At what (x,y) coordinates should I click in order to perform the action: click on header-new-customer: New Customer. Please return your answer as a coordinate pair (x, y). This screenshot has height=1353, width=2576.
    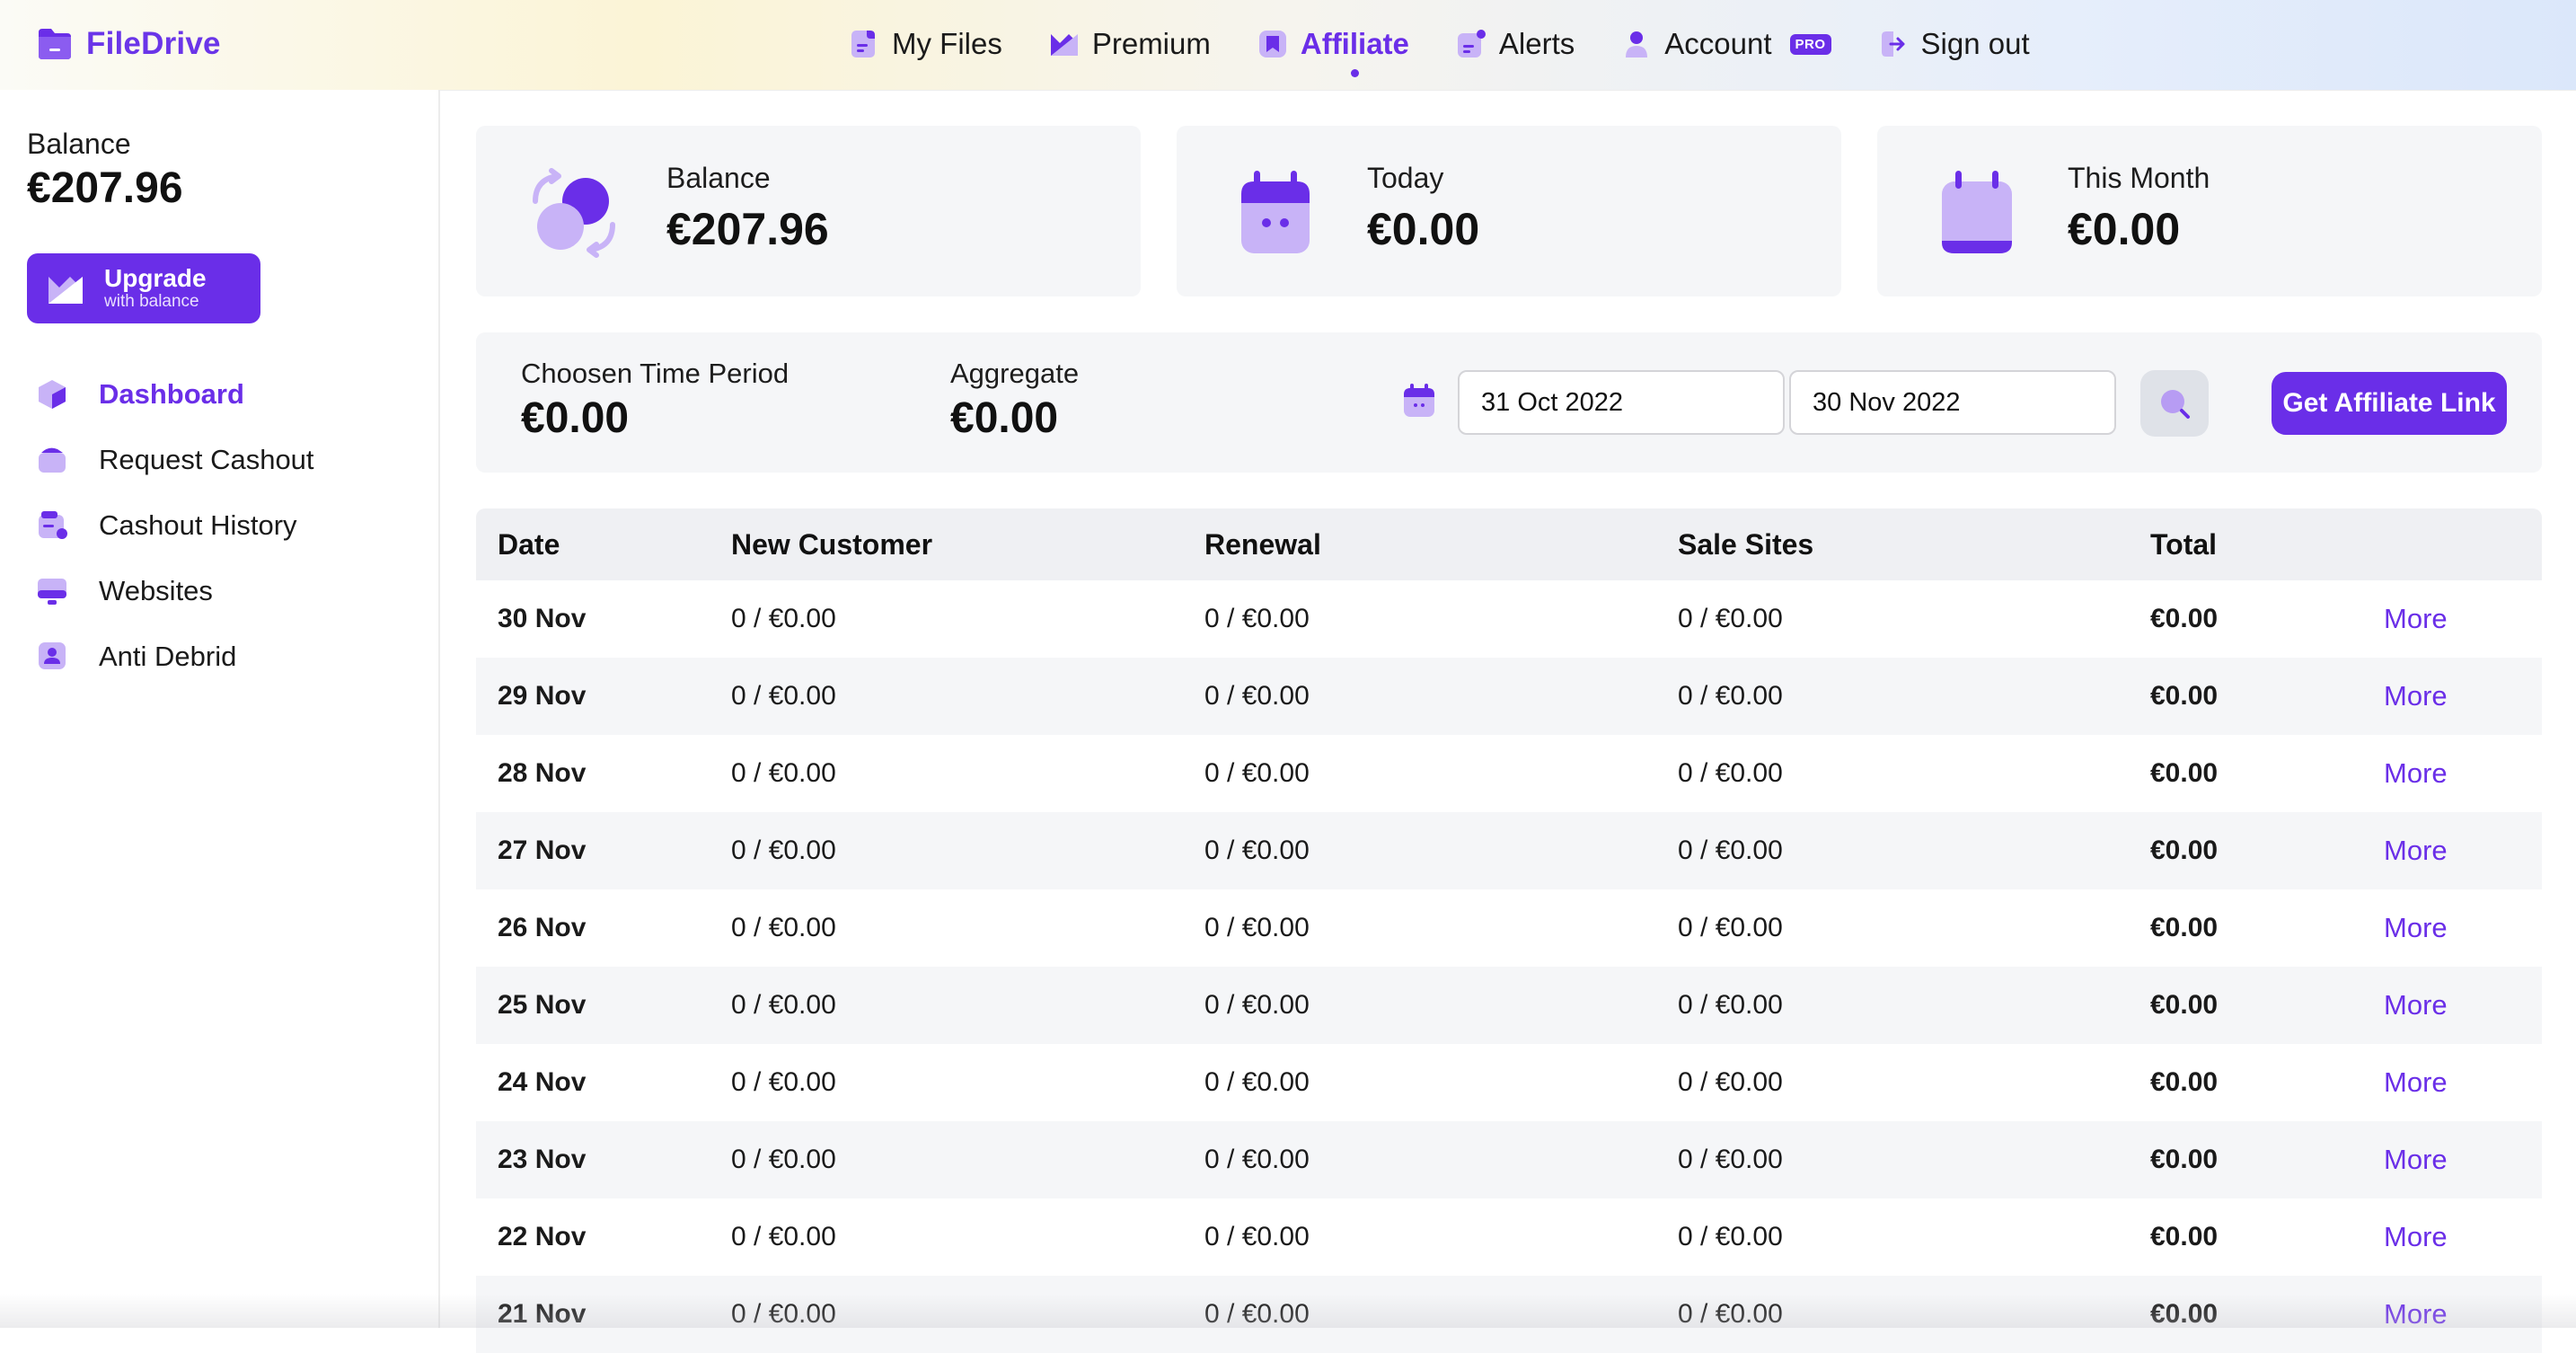
    Looking at the image, I should click on (832, 544).